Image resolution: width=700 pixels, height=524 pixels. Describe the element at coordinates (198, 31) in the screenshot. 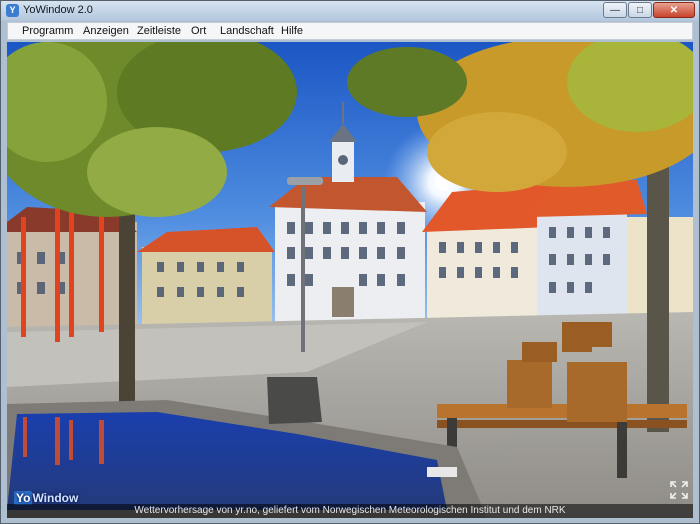

I see `menu-ort: Ort` at that location.